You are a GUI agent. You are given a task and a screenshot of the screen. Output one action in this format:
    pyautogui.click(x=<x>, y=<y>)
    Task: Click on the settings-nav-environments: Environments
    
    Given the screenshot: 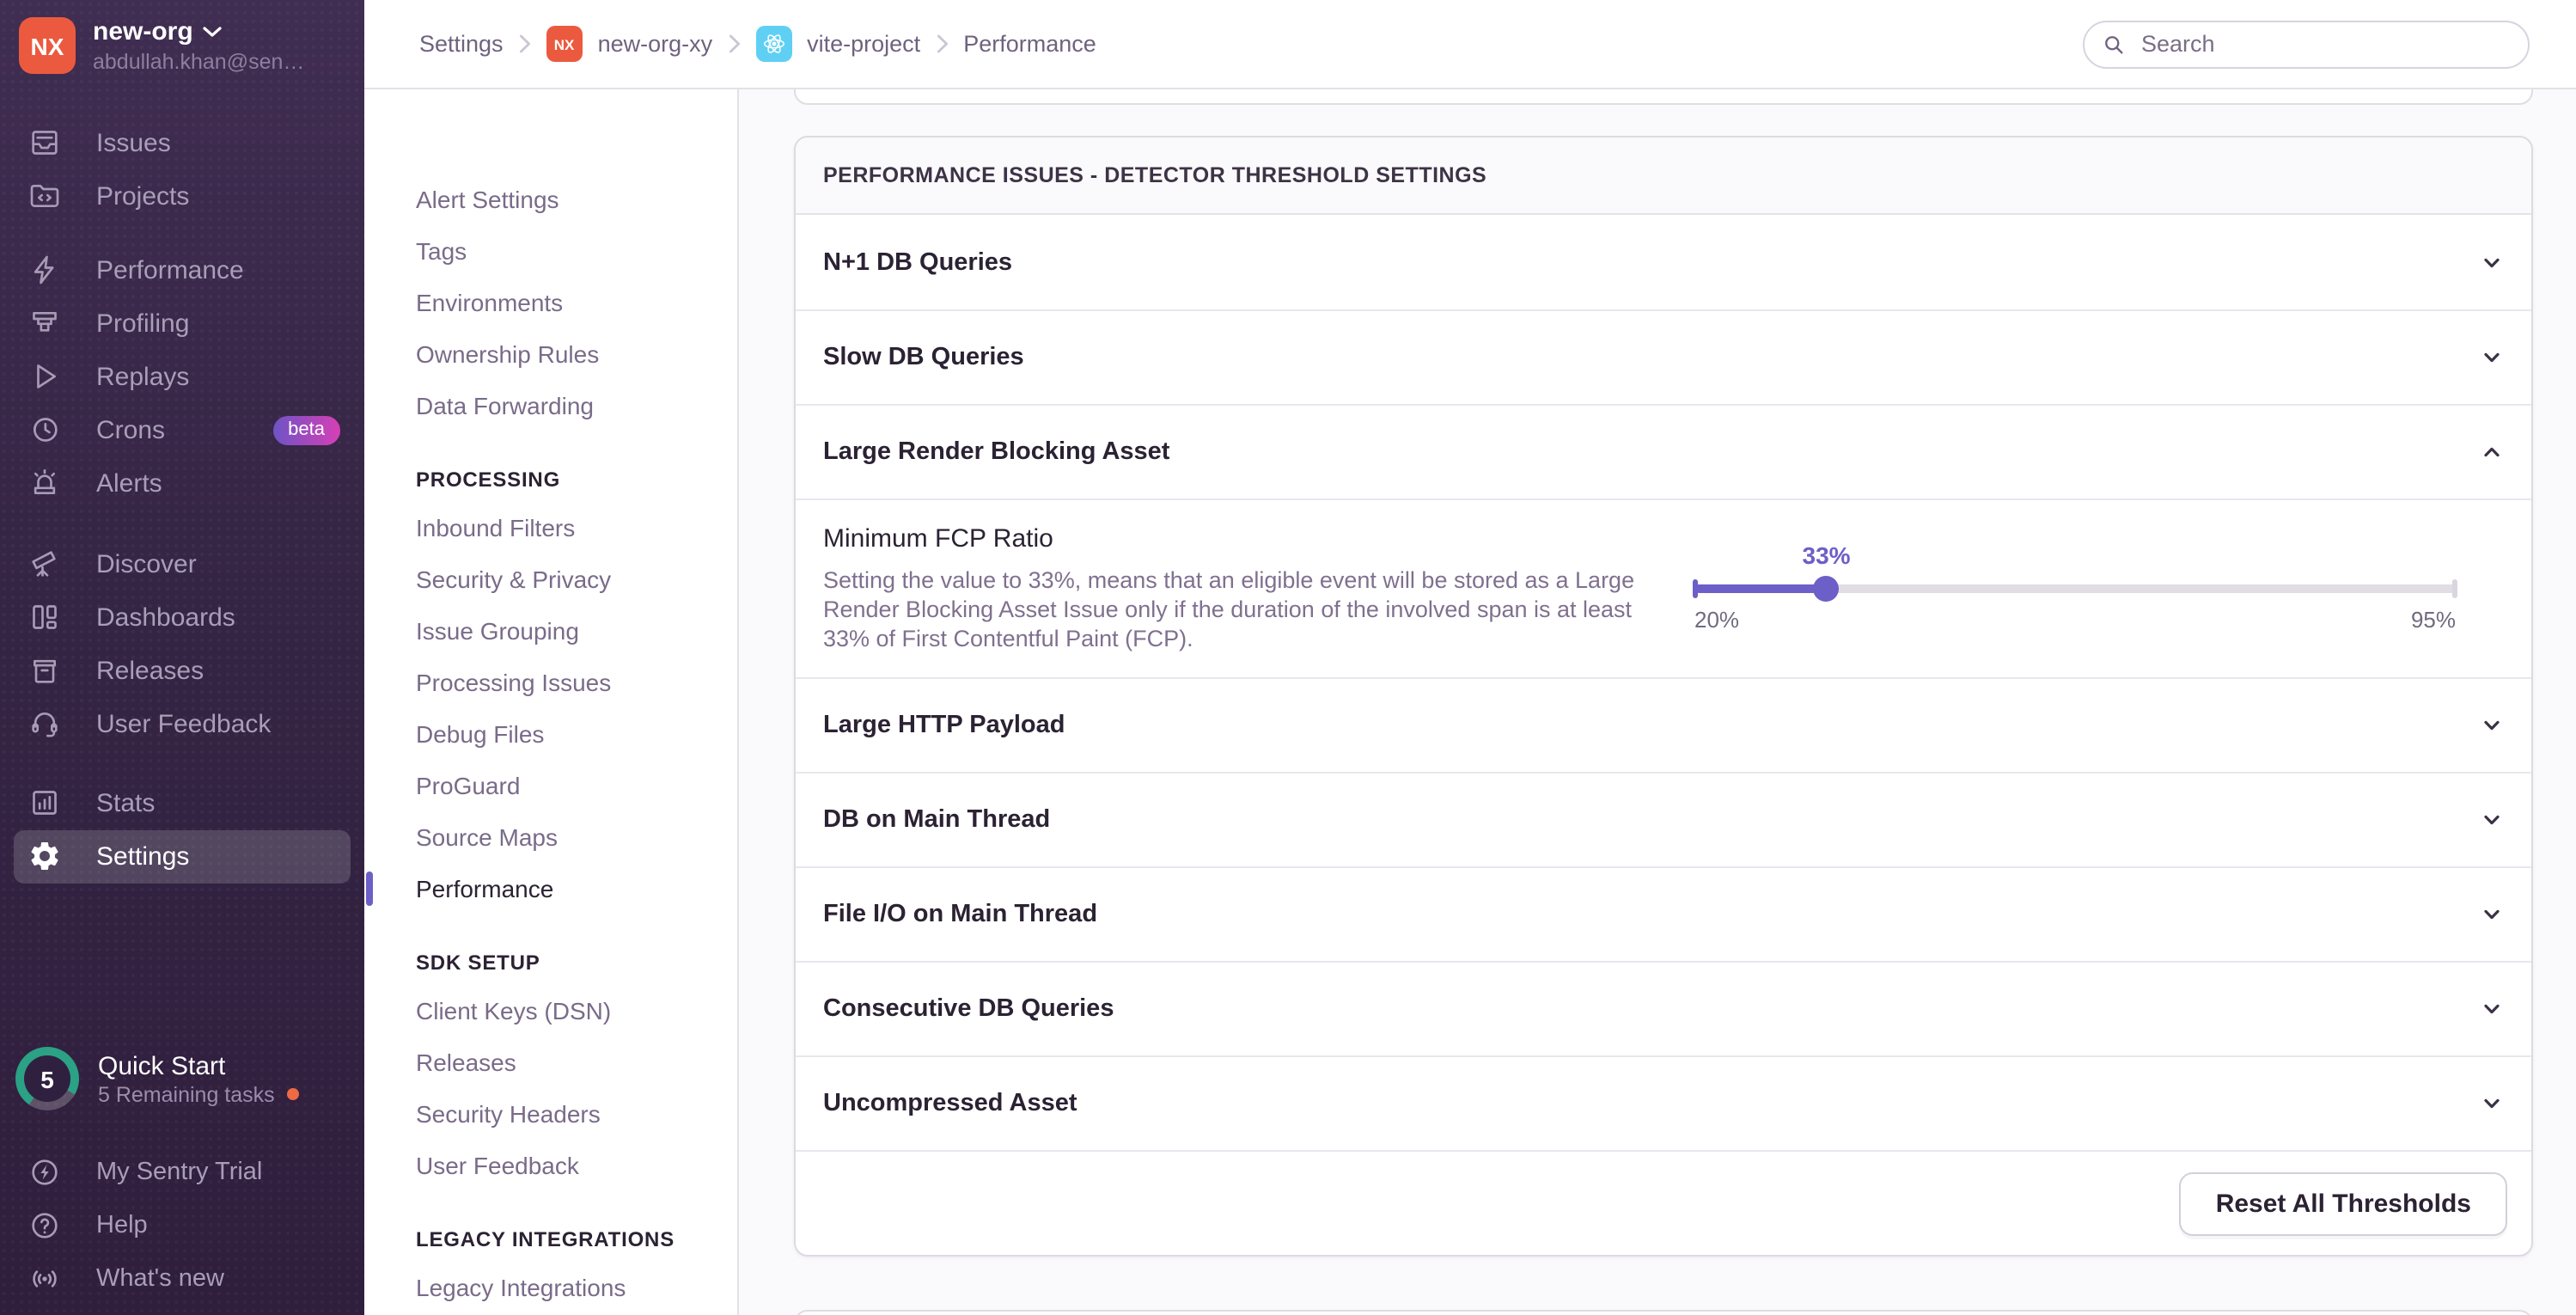 What is the action you would take?
    pyautogui.click(x=550, y=302)
    